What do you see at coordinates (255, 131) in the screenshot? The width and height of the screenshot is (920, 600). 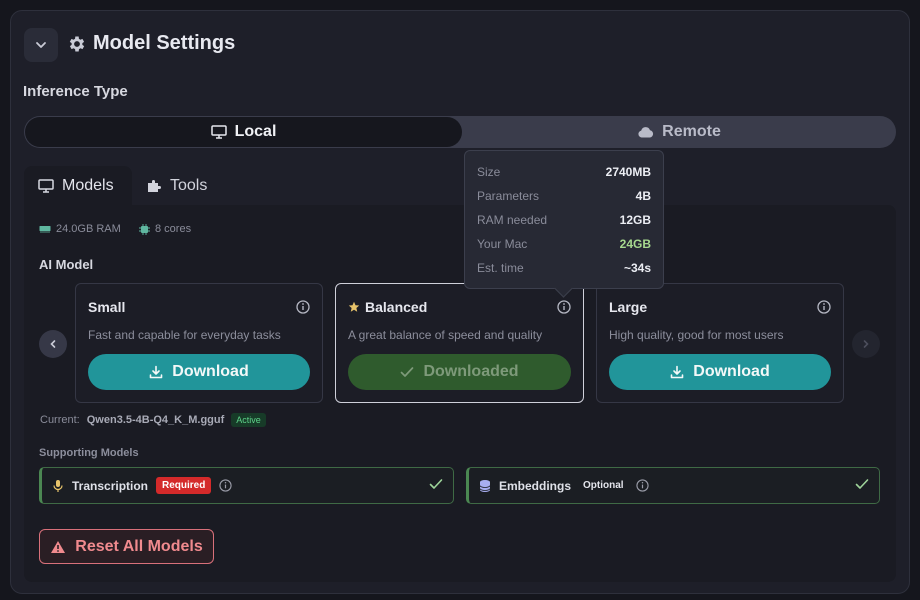 I see `inference-option-local-label: Local` at bounding box center [255, 131].